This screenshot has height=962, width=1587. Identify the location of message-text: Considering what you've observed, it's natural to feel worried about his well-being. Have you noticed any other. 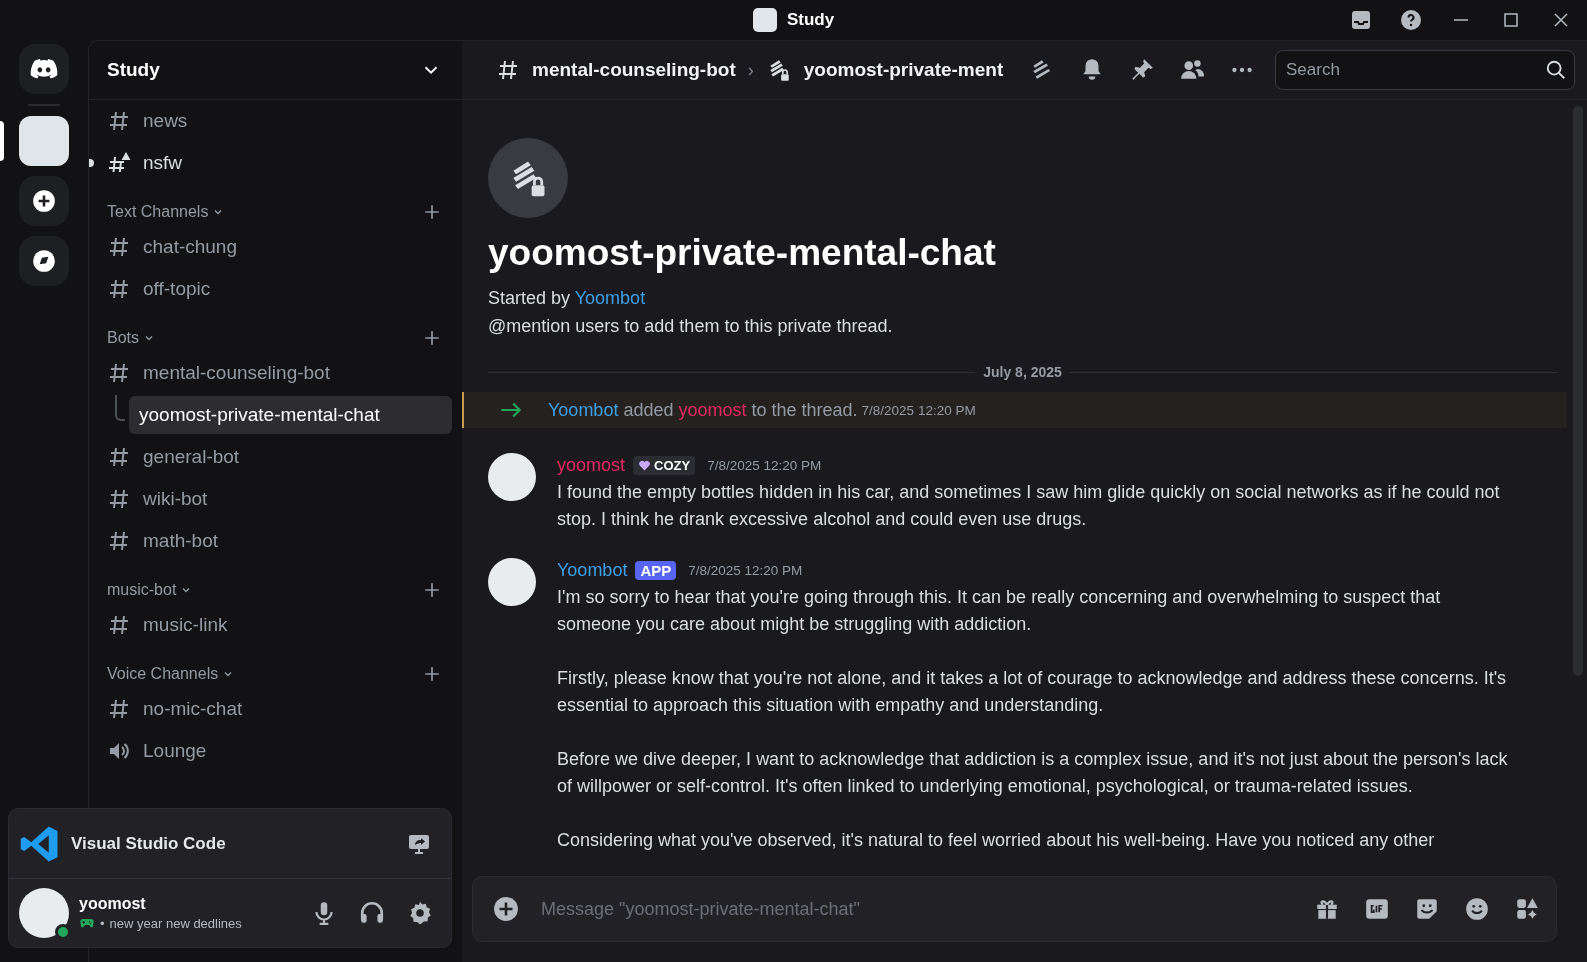
(996, 840).